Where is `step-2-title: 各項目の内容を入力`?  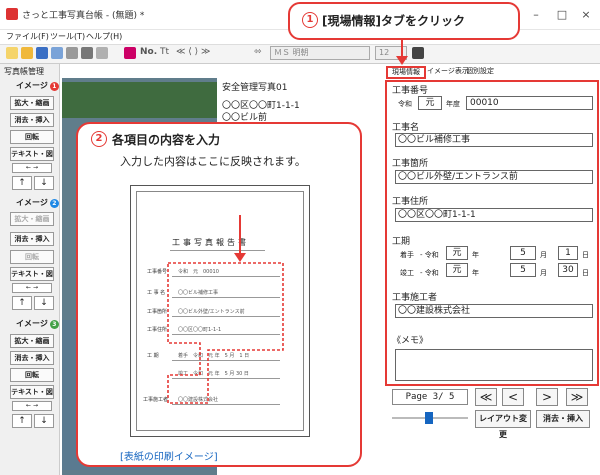
step-2-title: 各項目の内容を入力 is located at coordinates (166, 140).